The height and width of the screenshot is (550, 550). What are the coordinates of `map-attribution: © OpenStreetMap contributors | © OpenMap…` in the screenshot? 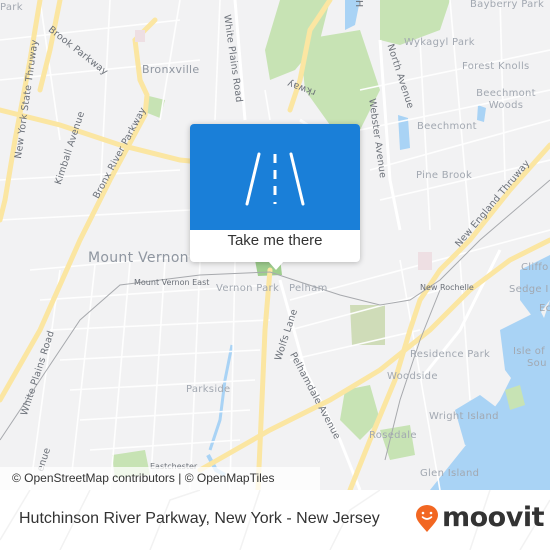 It's located at (160, 478).